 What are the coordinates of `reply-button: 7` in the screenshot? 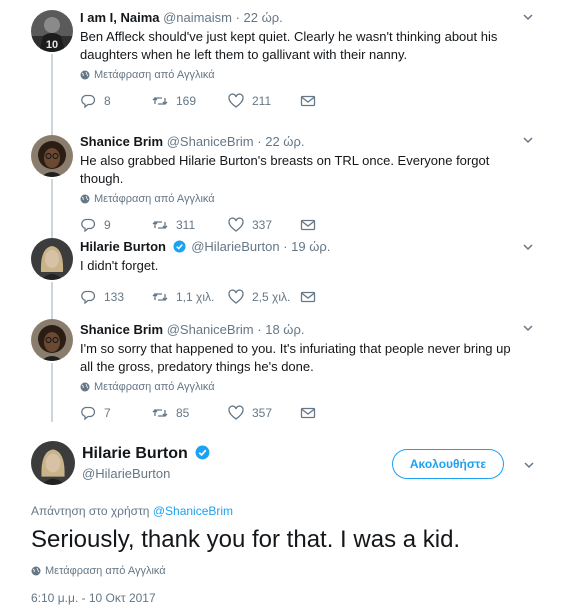 It's located at (116, 413).